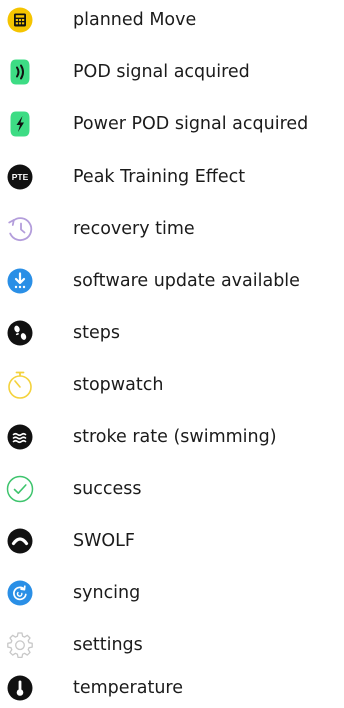 The width and height of the screenshot is (344, 708). Describe the element at coordinates (20, 437) in the screenshot. I see `stroke-rate-icon` at that location.